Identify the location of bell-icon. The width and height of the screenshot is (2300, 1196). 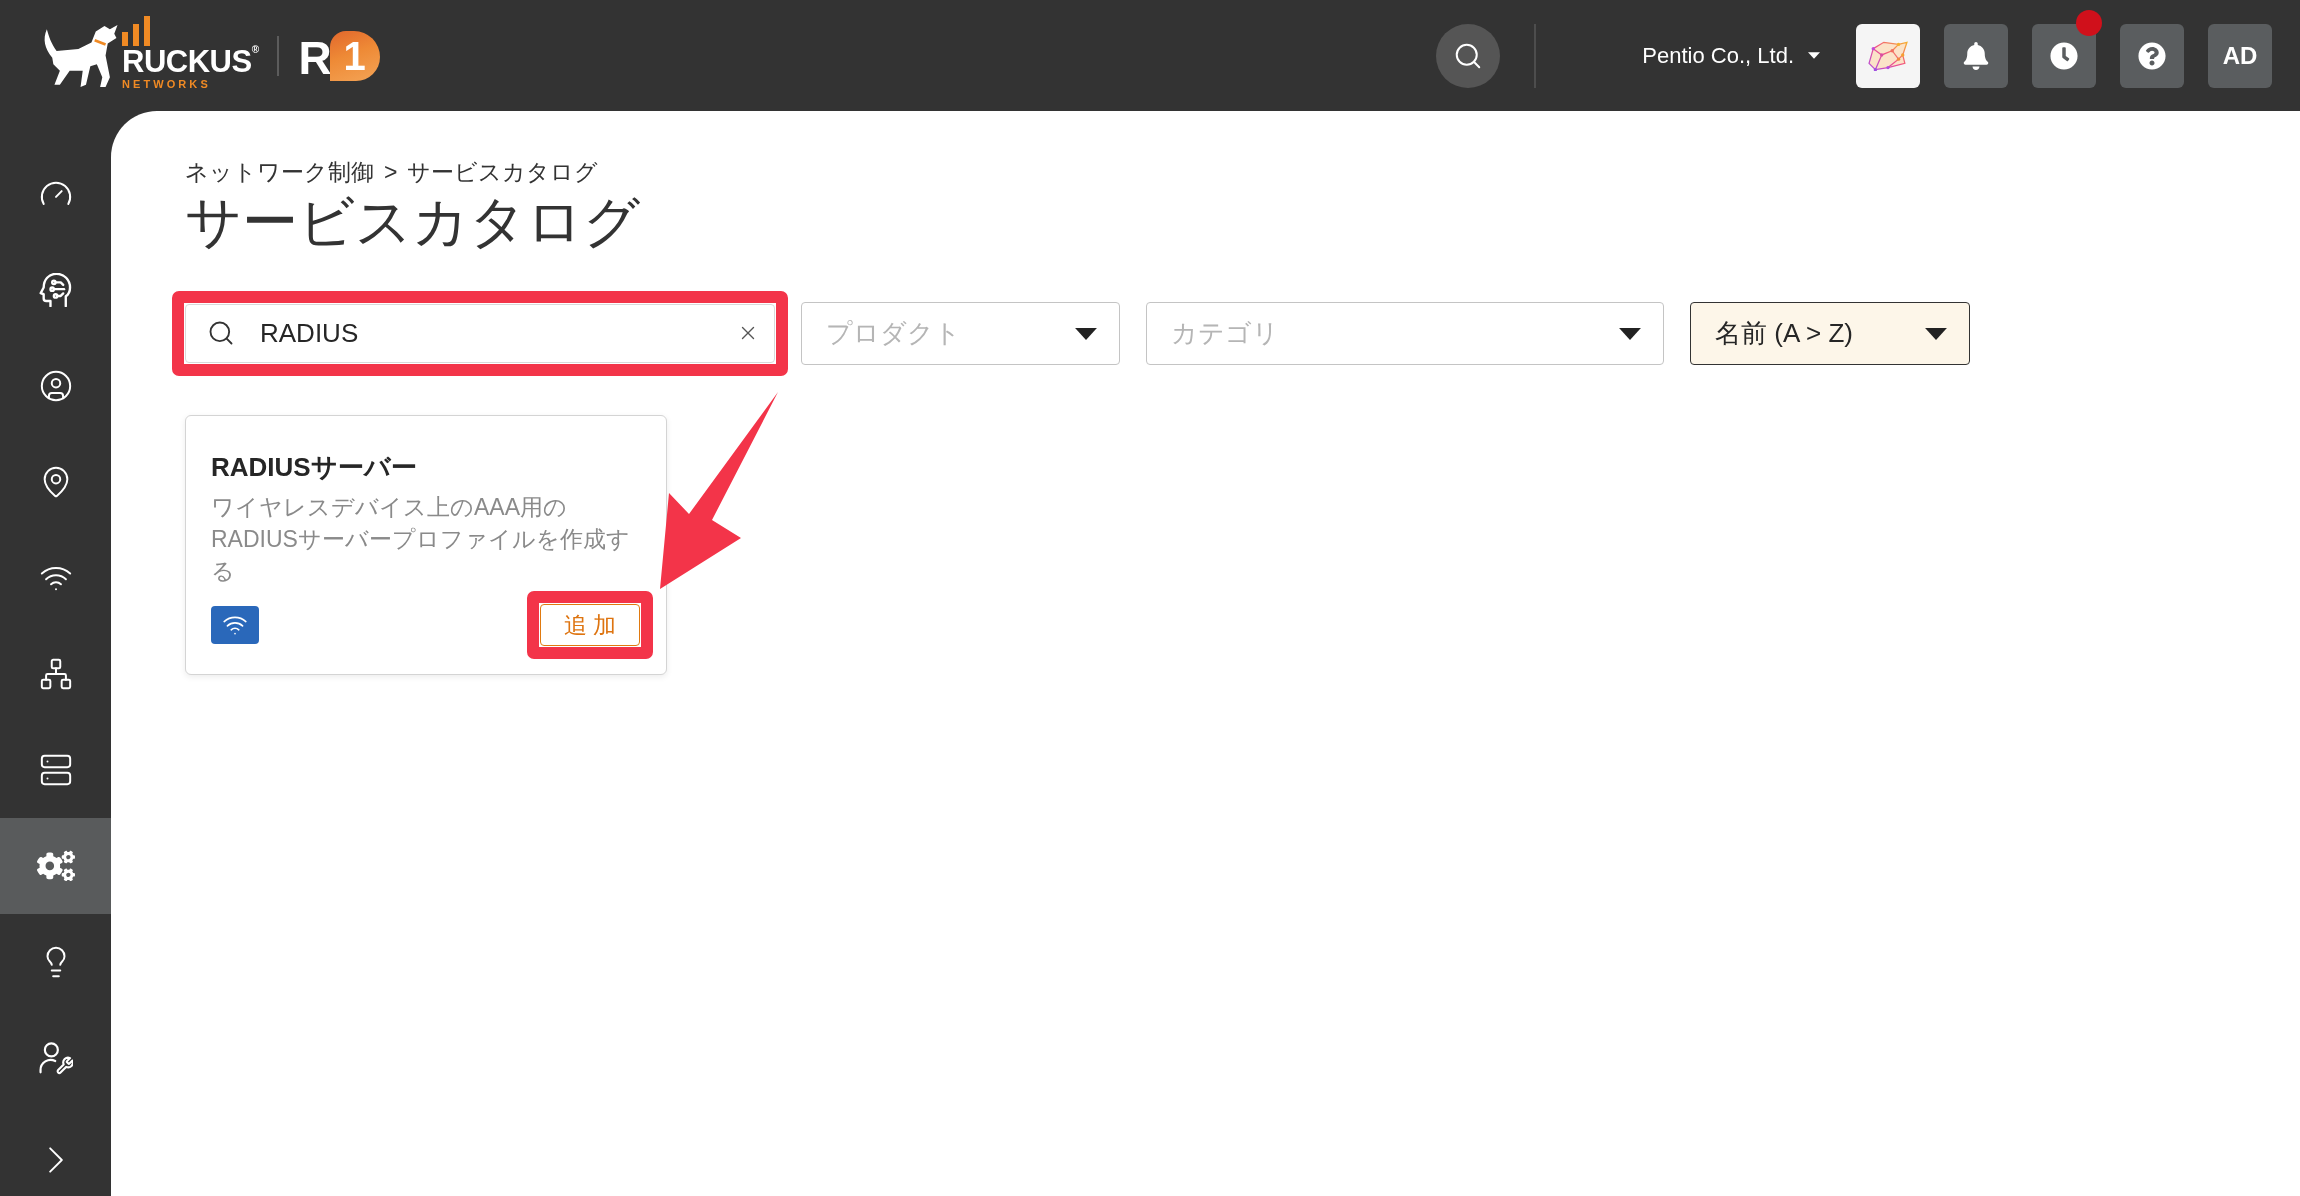
(1976, 55).